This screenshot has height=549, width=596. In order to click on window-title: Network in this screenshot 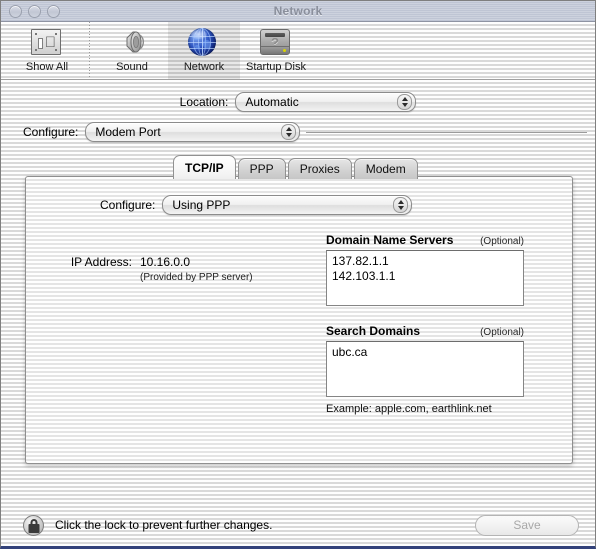, I will do `click(298, 11)`.